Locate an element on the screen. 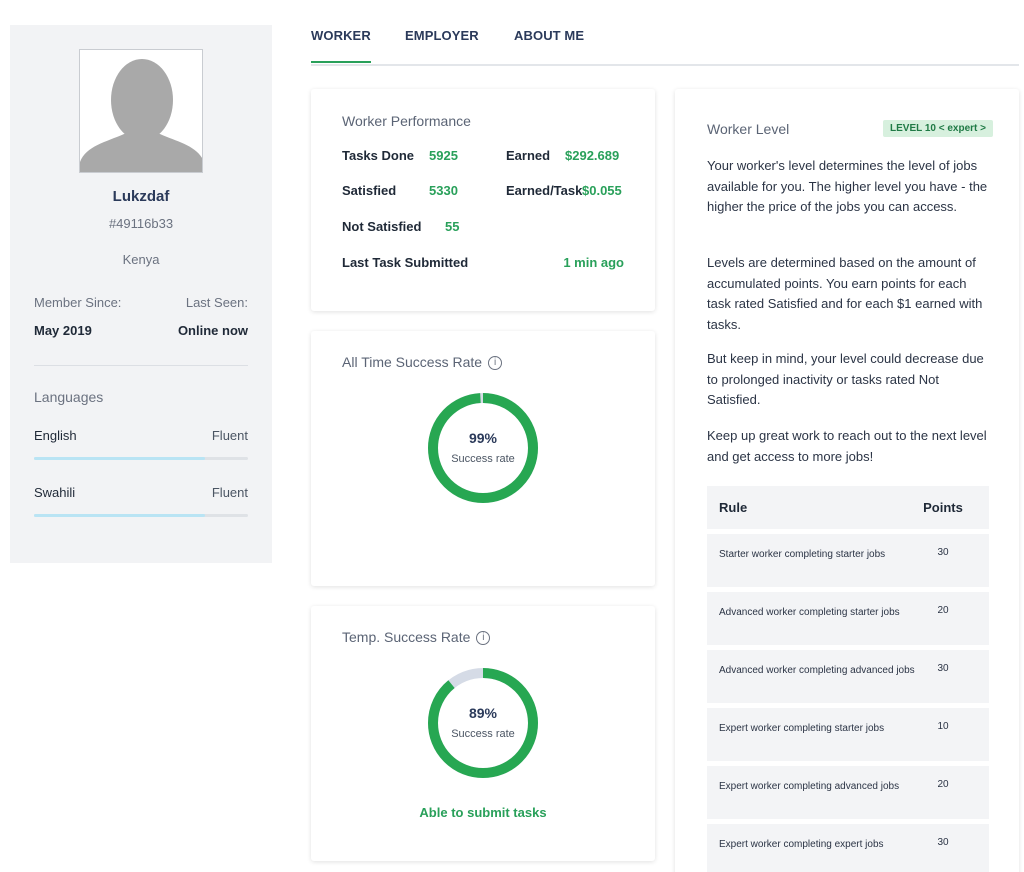 Image resolution: width=1024 pixels, height=872 pixels. user-silhouette-icon is located at coordinates (141, 111).